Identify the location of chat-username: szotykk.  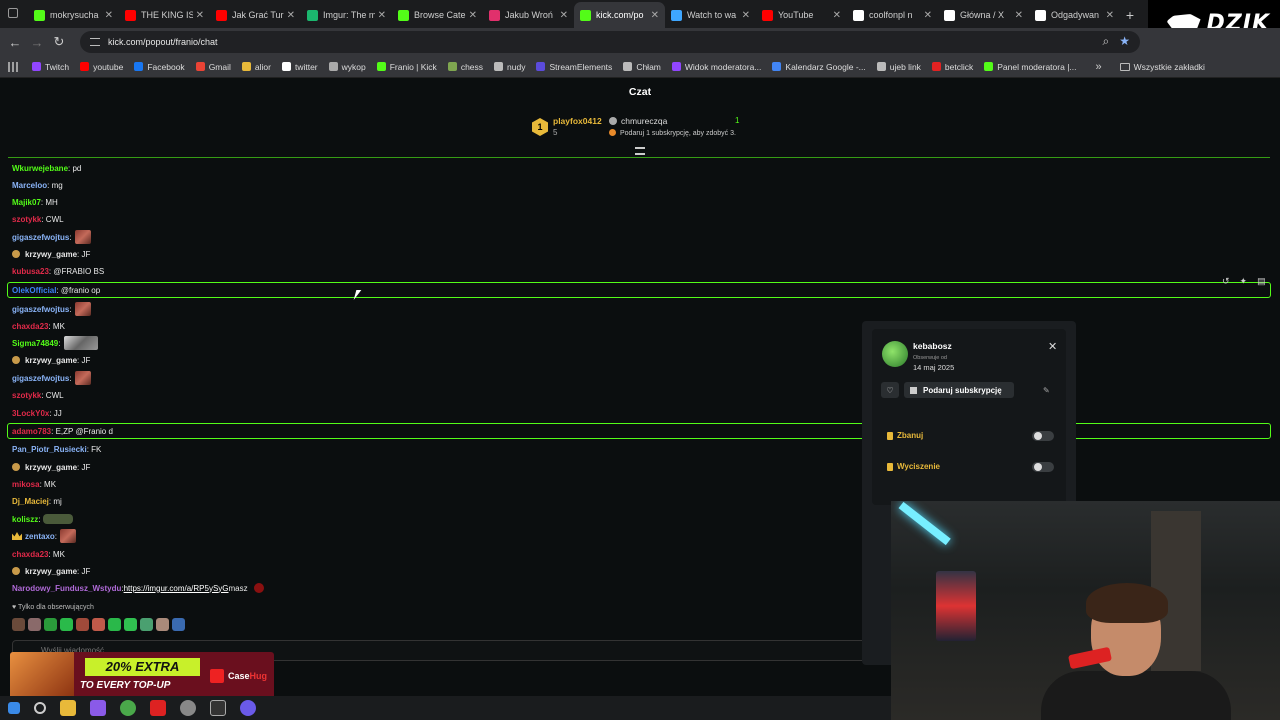
(26, 219).